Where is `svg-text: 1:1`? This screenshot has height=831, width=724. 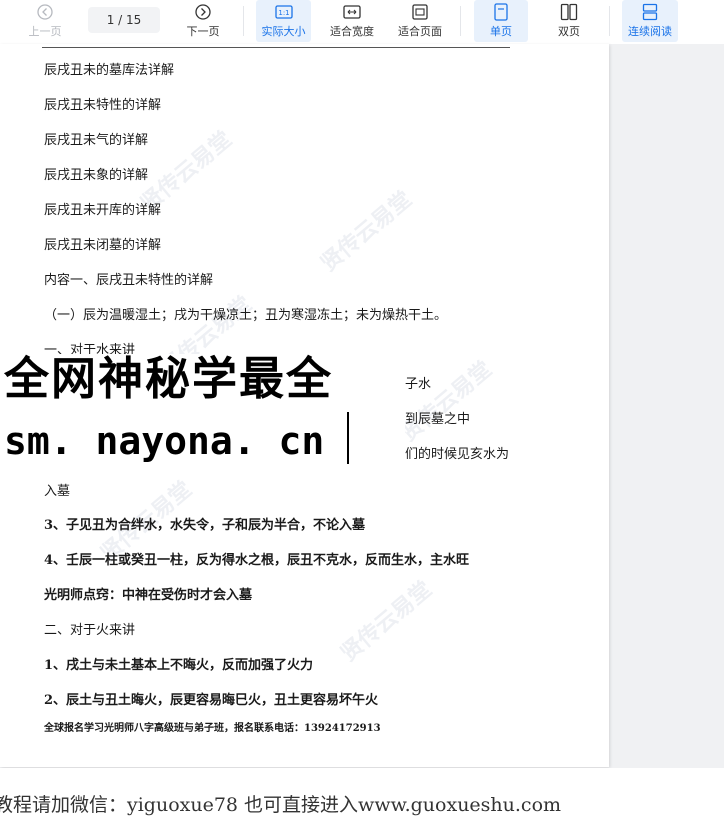
svg-text: 1:1 is located at coordinates (283, 13).